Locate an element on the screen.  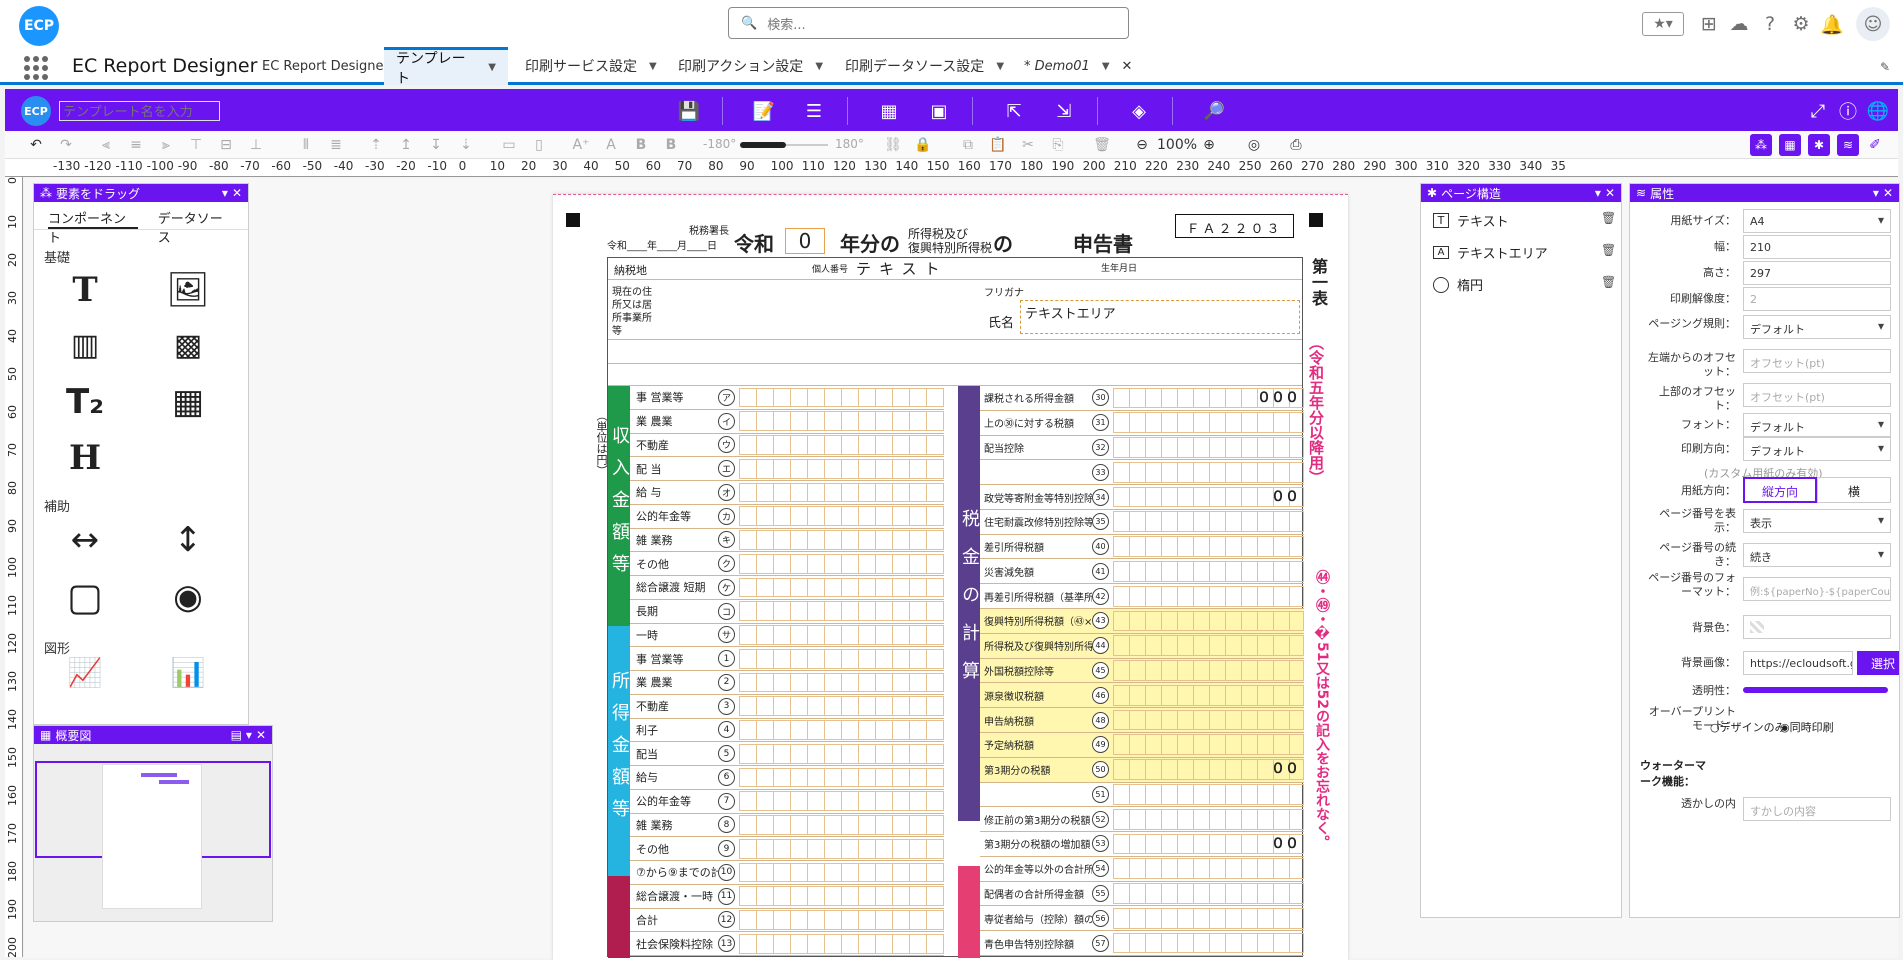
template-name-input is located at coordinates (139, 111).